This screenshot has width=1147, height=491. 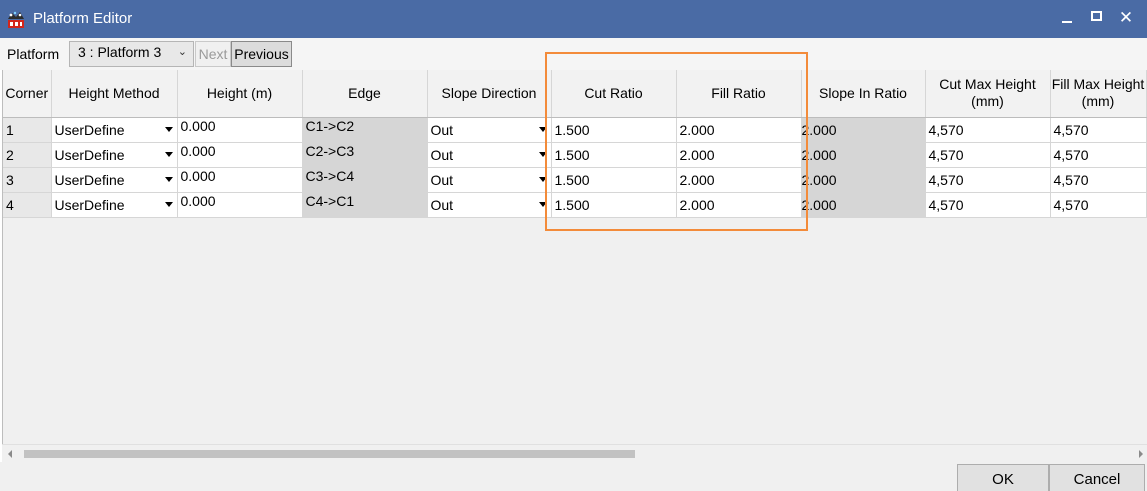 What do you see at coordinates (83, 18) in the screenshot?
I see `window-title: Platform Editor` at bounding box center [83, 18].